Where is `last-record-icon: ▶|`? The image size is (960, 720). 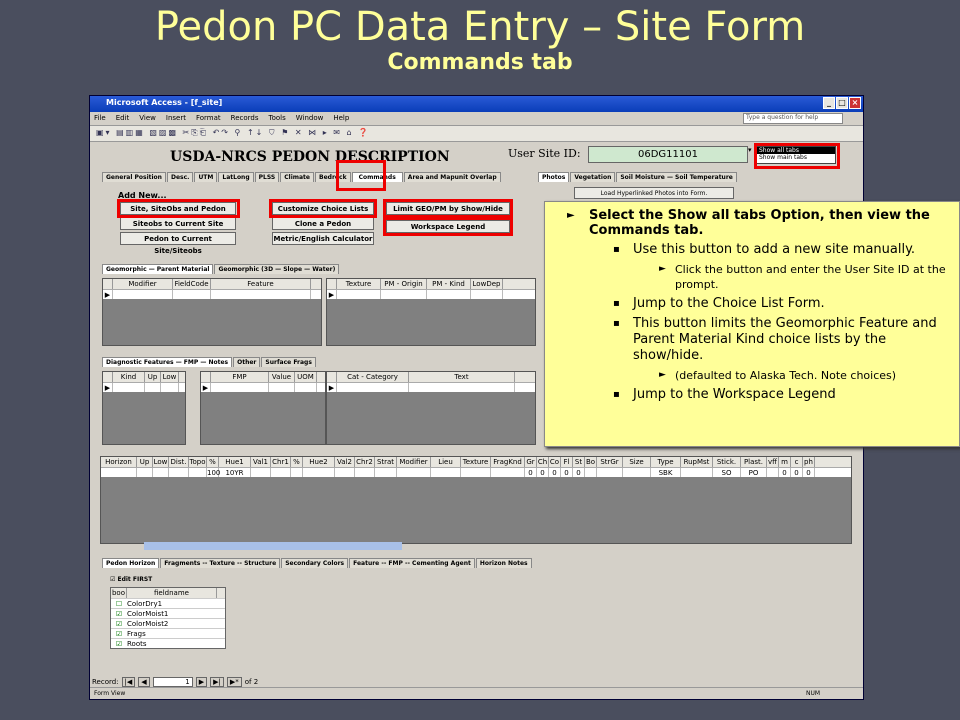 last-record-icon: ▶| is located at coordinates (217, 682).